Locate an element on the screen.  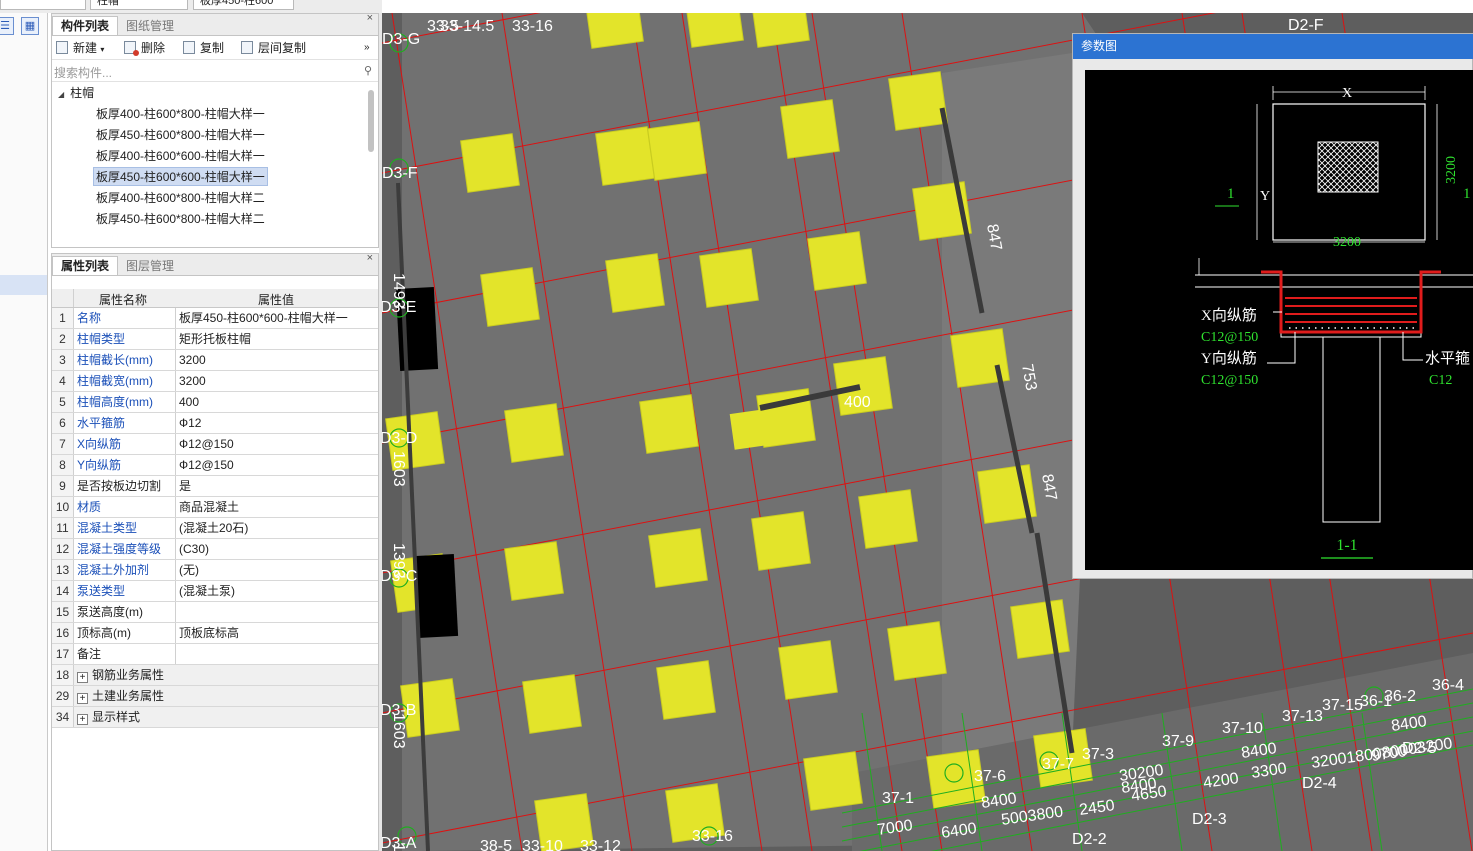
property-group: 29 + 土建业务属性 is located at coordinates (215, 696).